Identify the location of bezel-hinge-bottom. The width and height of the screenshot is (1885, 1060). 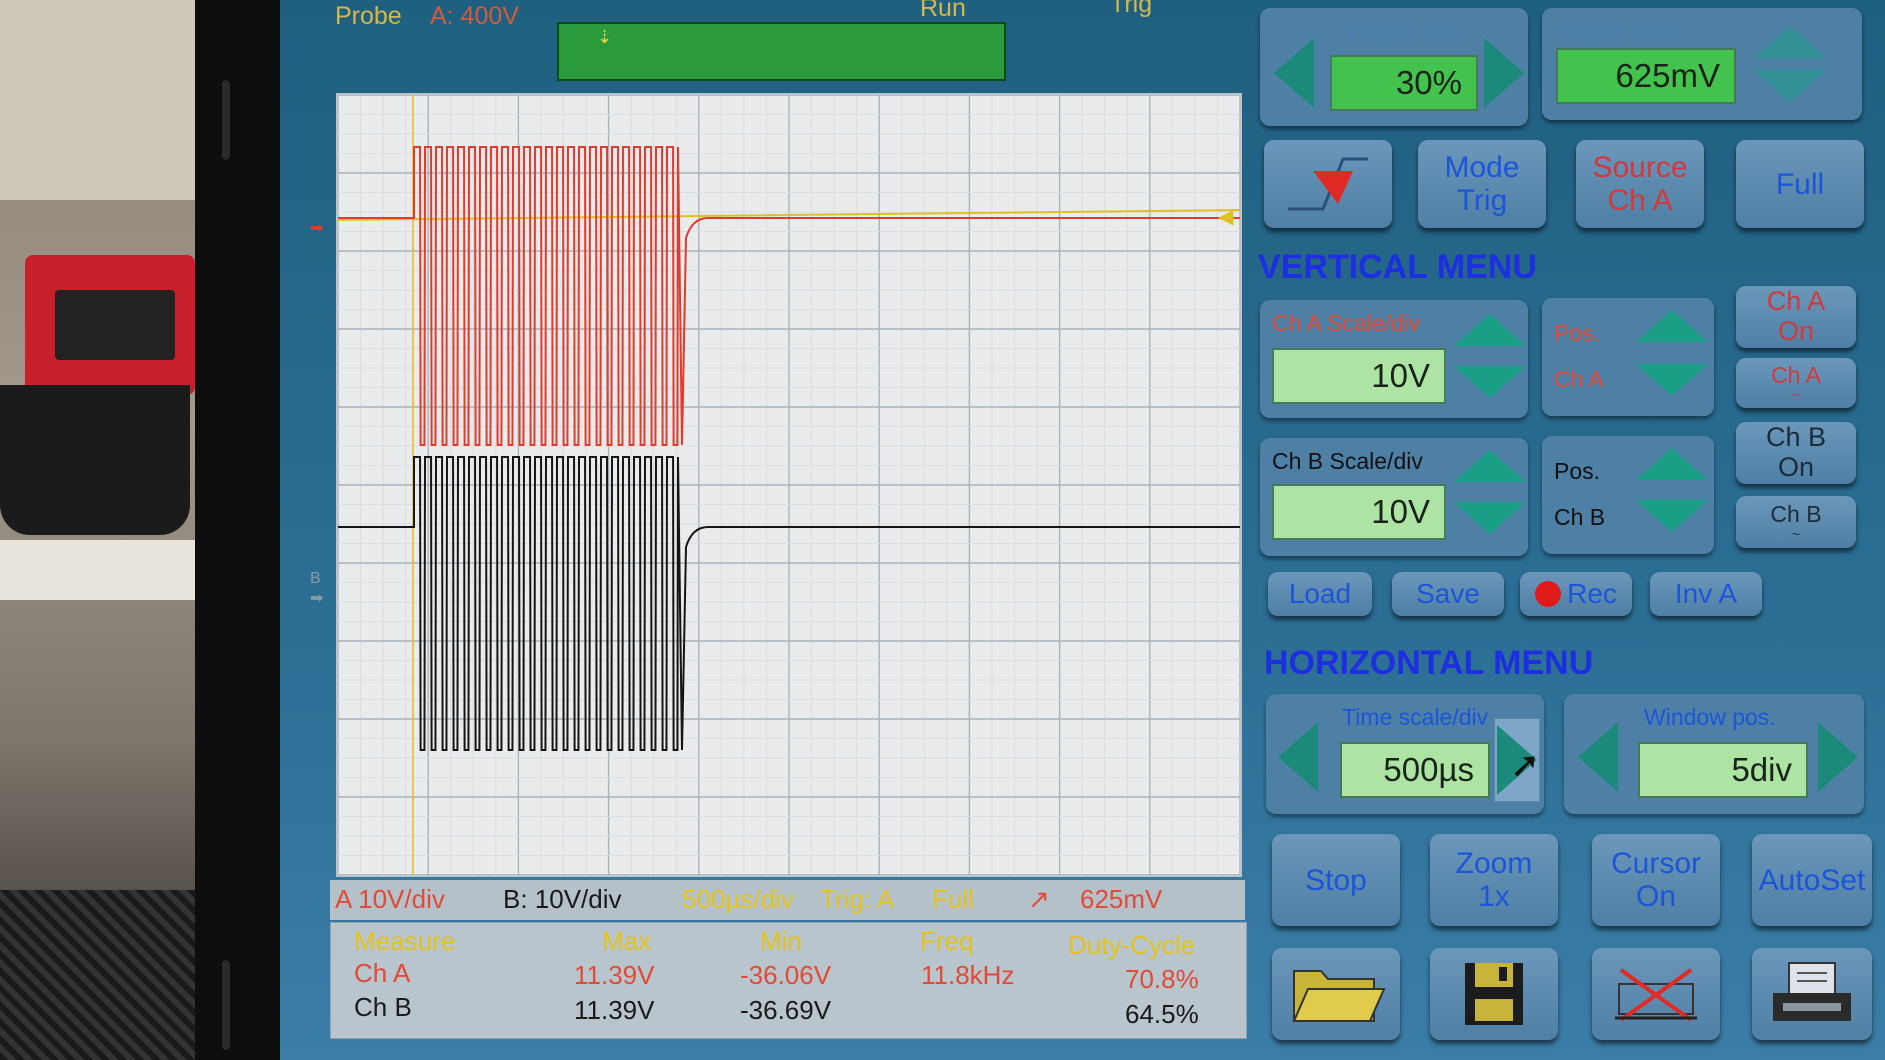
(226, 1005).